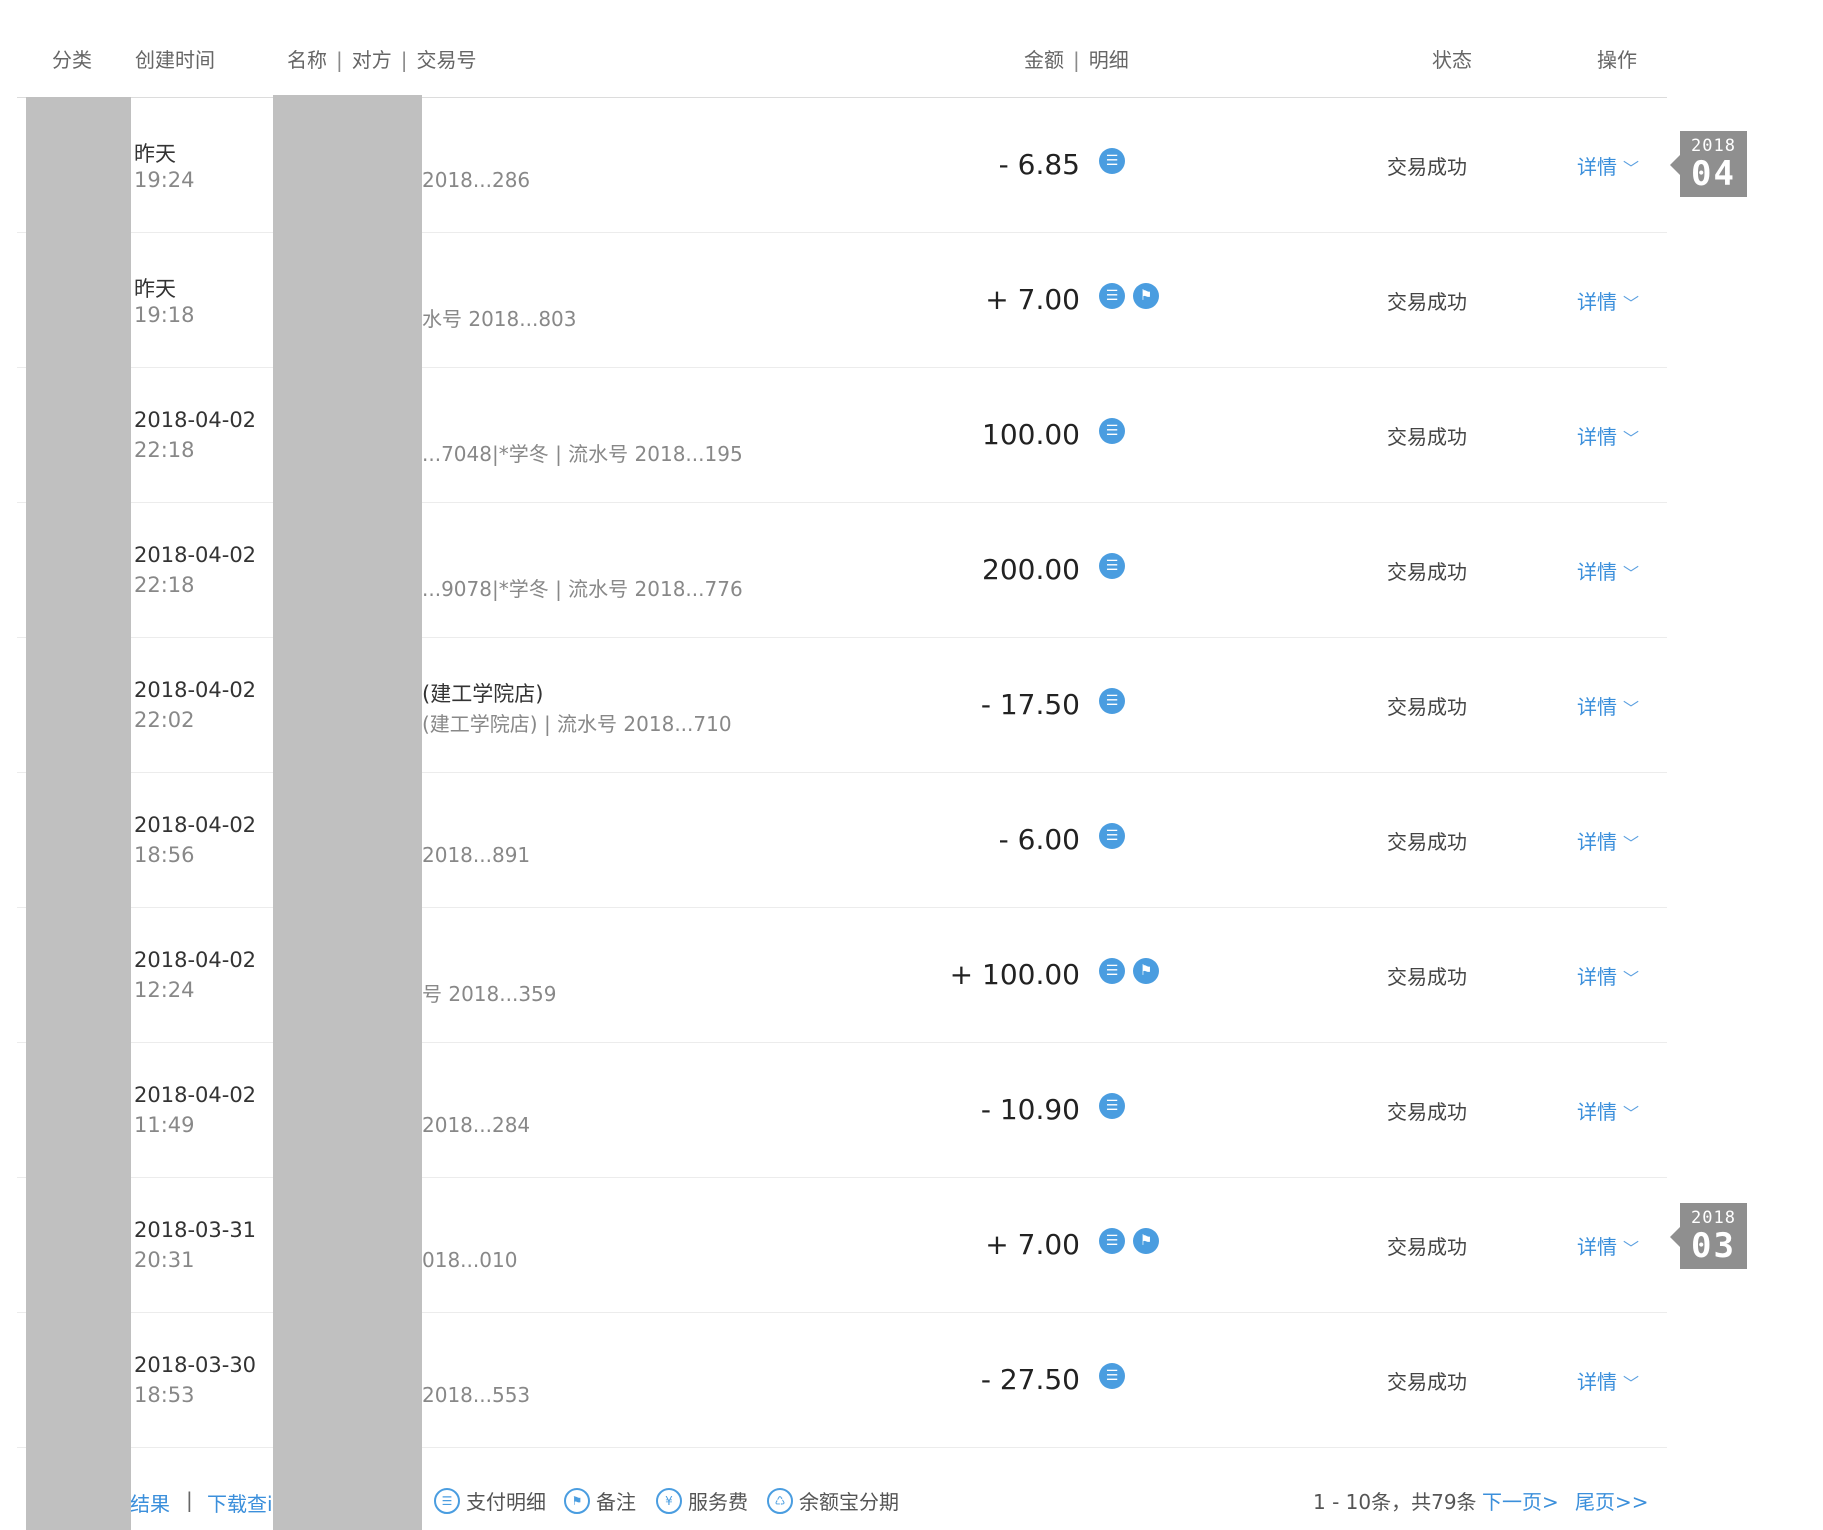 This screenshot has height=1530, width=1823. I want to click on row-date: 2018-03-31, so click(195, 1230).